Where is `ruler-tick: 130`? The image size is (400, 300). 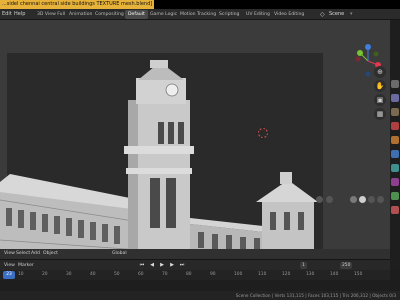
ruler-tick: 130 is located at coordinates (310, 274).